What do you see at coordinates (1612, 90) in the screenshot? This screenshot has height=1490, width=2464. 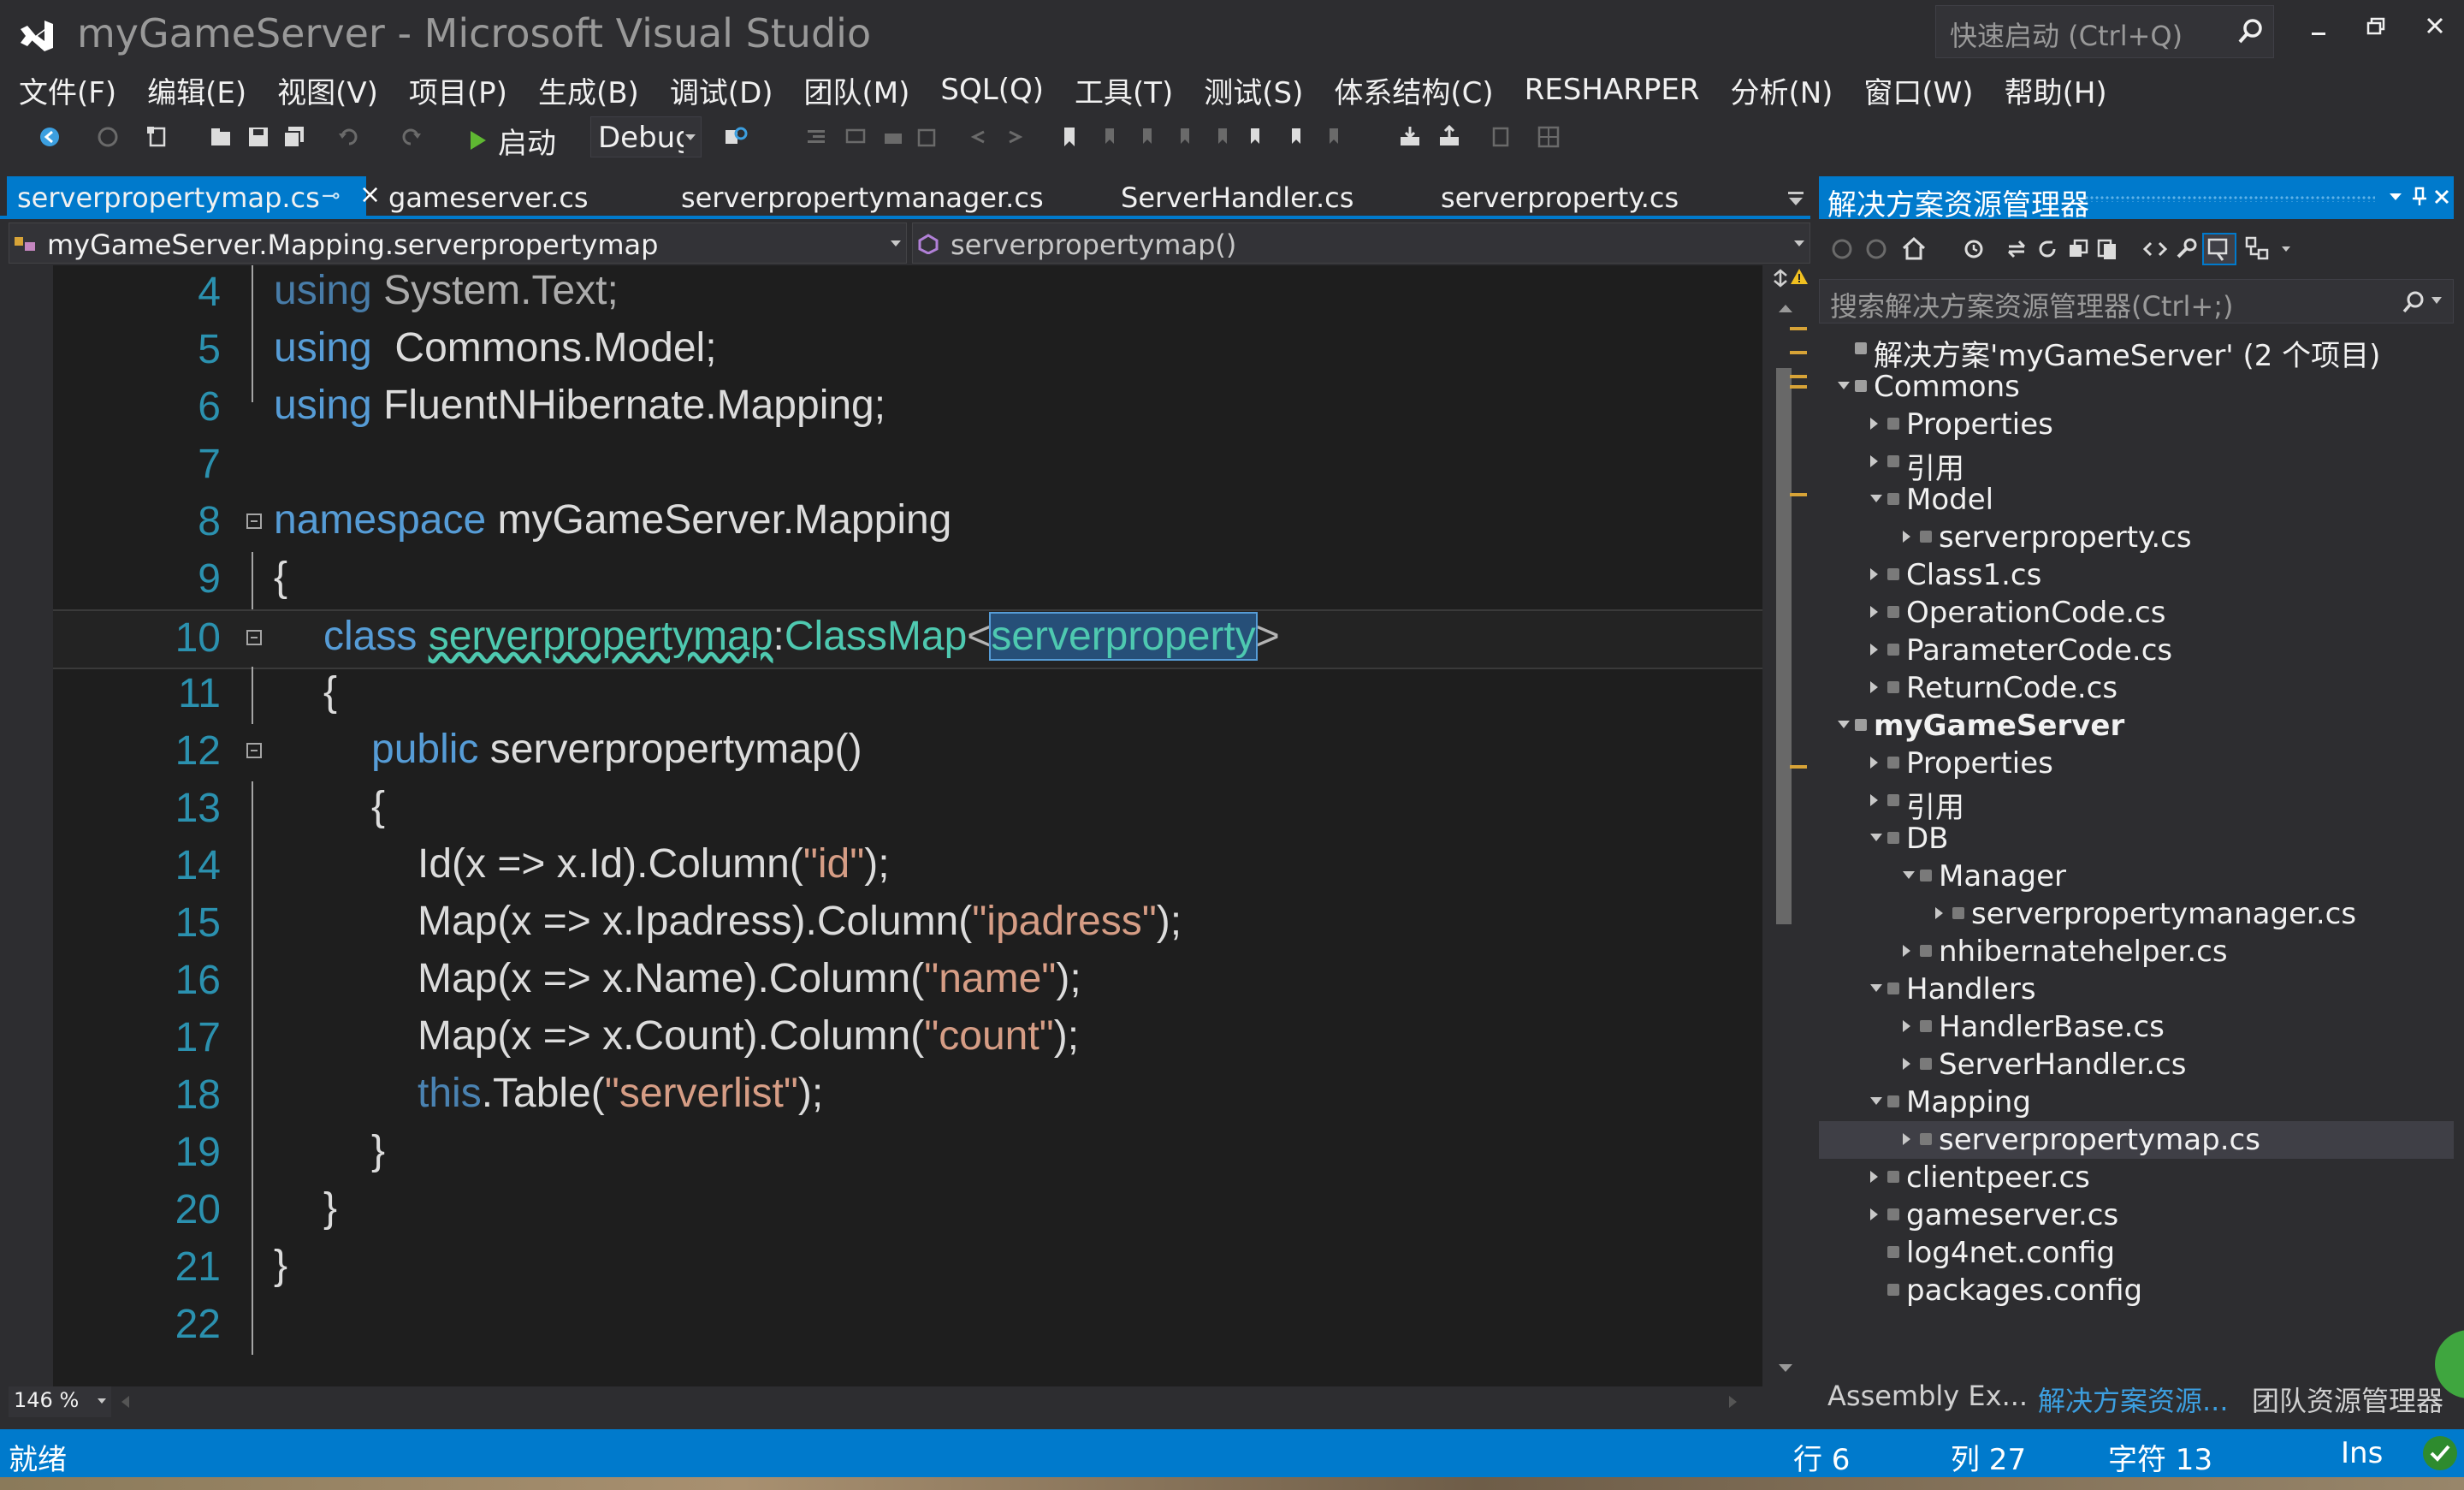 I see `menu-resharper: RESHARPER` at bounding box center [1612, 90].